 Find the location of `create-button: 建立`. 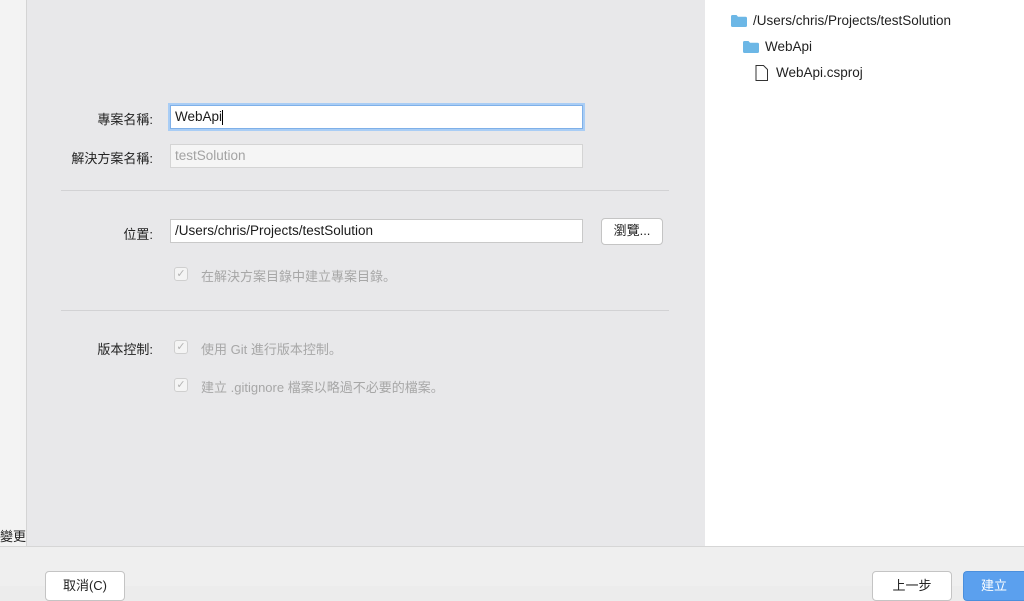

create-button: 建立 is located at coordinates (993, 586).